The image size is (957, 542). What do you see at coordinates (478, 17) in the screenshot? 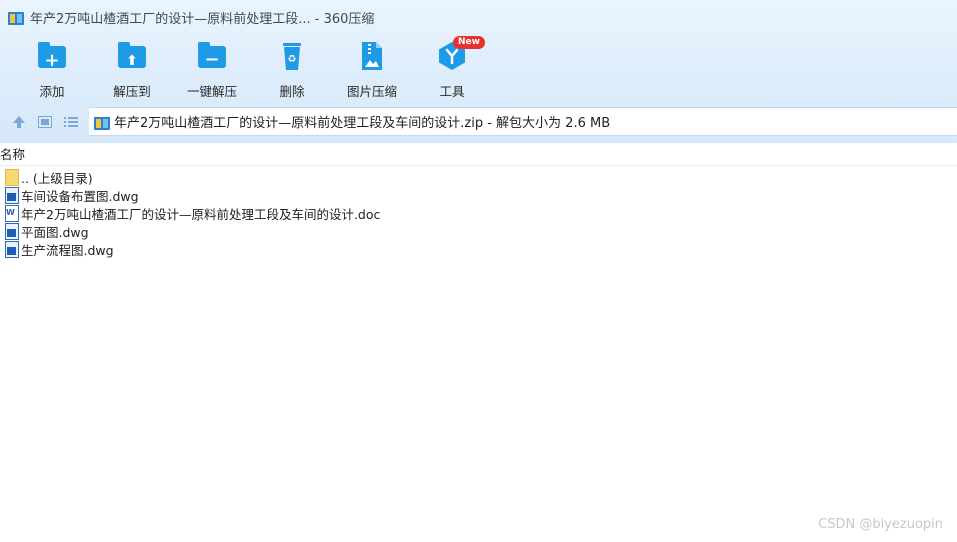
I see `title-bar: 年产2万吨山楂酒工厂的设计—原料前处理工段... - 360压缩` at bounding box center [478, 17].